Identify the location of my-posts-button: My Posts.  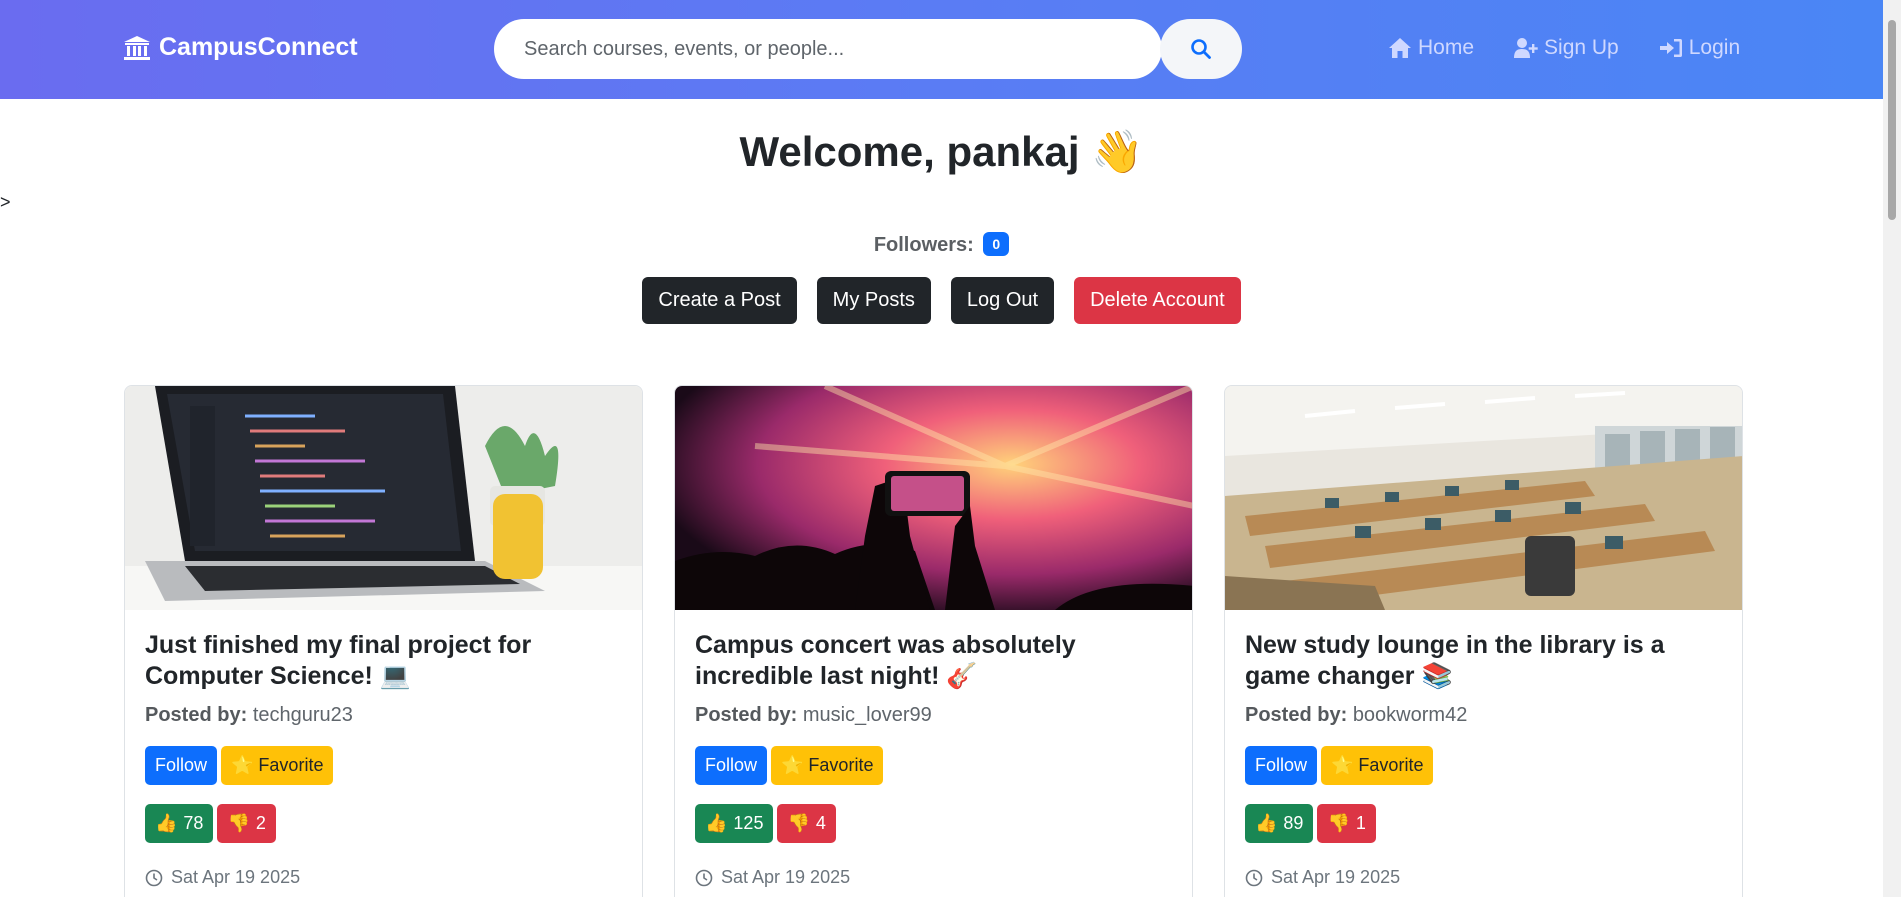
(873, 300).